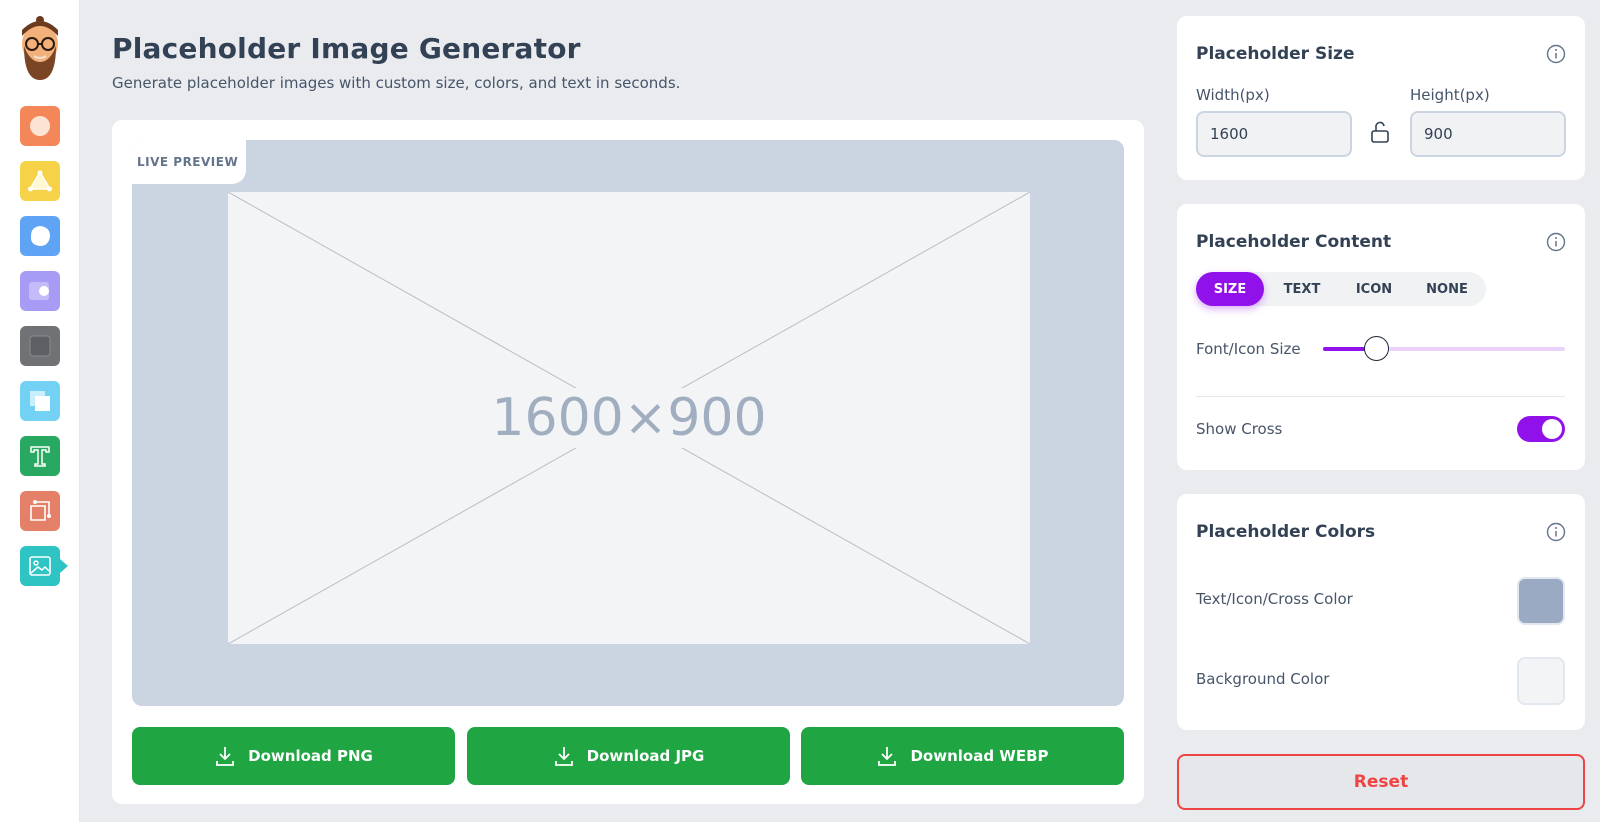 Image resolution: width=1600 pixels, height=822 pixels. What do you see at coordinates (1377, 348) in the screenshot?
I see `slider-thumb` at bounding box center [1377, 348].